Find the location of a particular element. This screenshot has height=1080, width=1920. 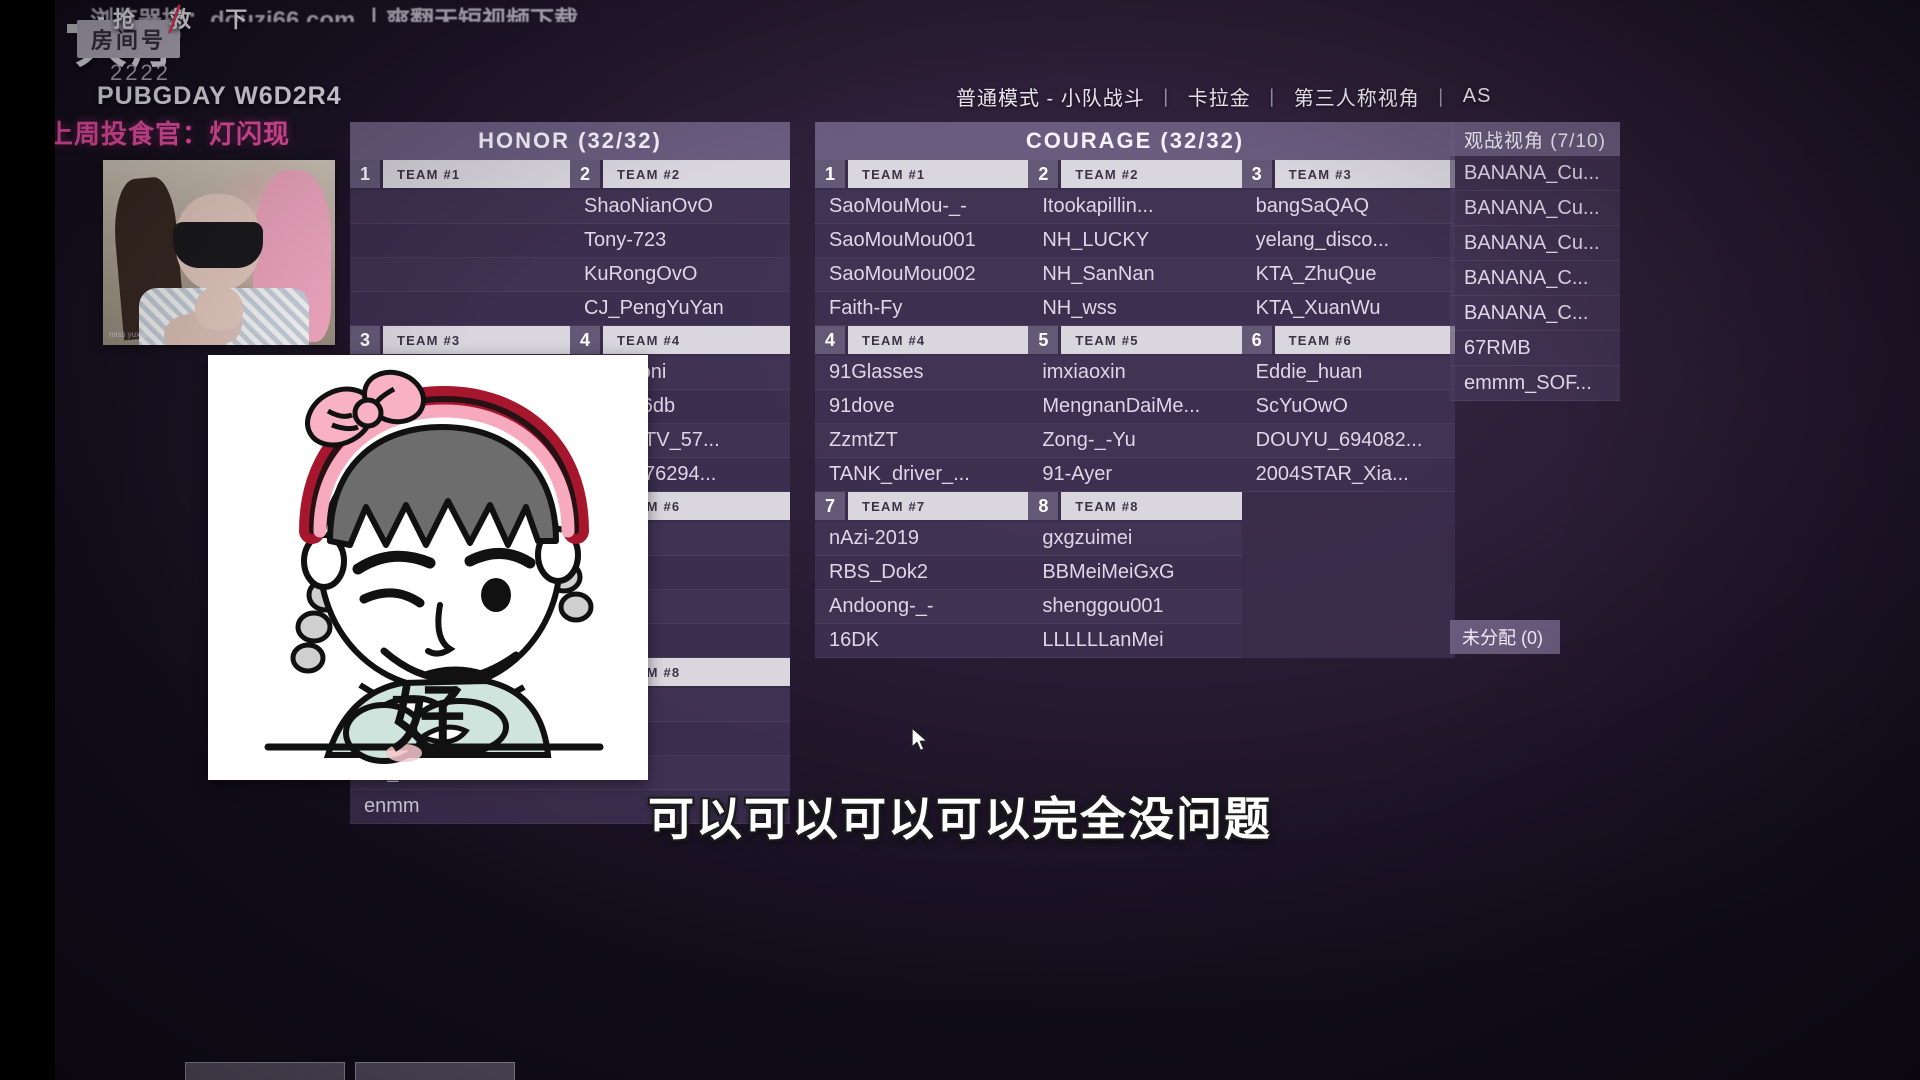

team-rank: 4 is located at coordinates (830, 340).